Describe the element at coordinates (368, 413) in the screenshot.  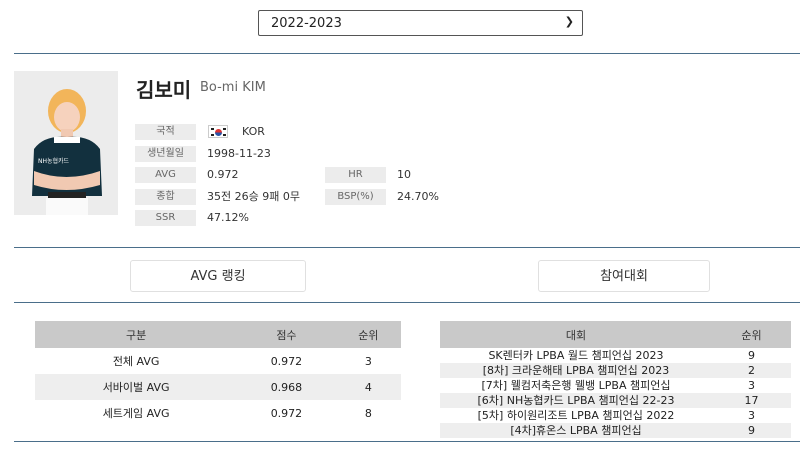
I see `table-cell: 8` at that location.